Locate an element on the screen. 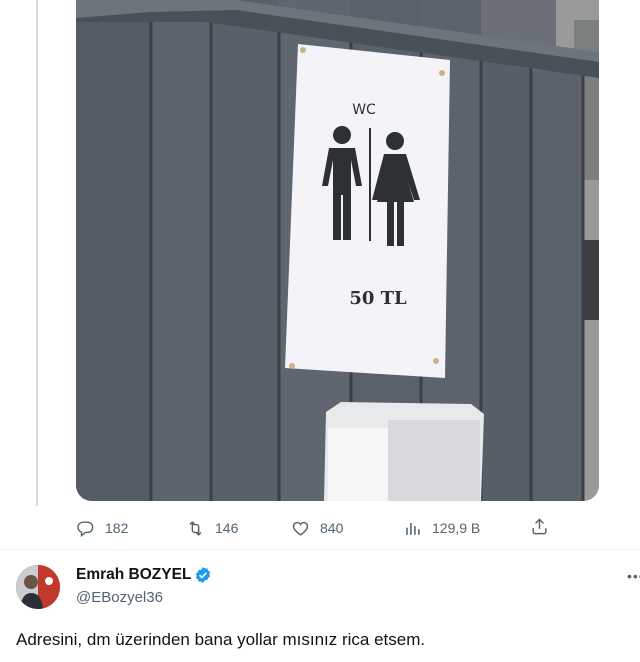 The image size is (640, 662). share-button is located at coordinates (539, 529).